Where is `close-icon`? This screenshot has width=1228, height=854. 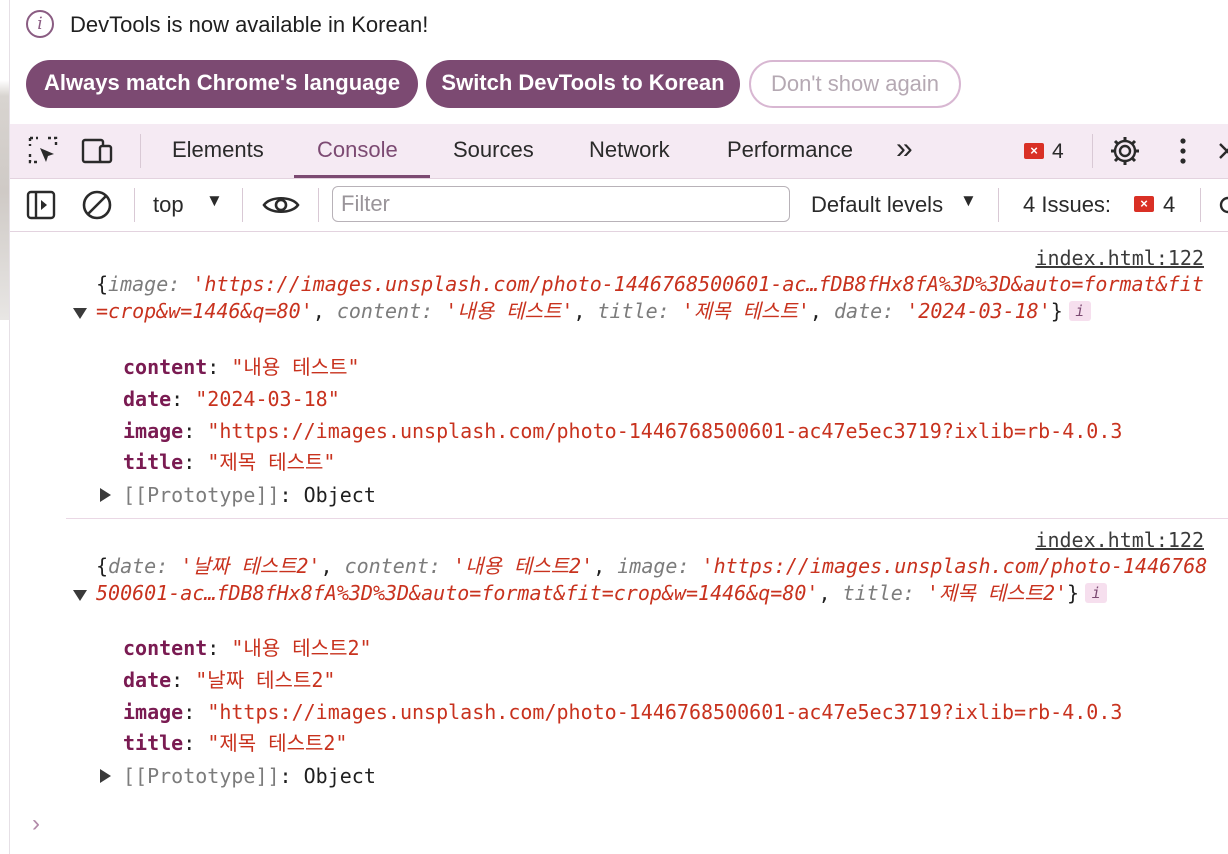 close-icon is located at coordinates (1222, 151).